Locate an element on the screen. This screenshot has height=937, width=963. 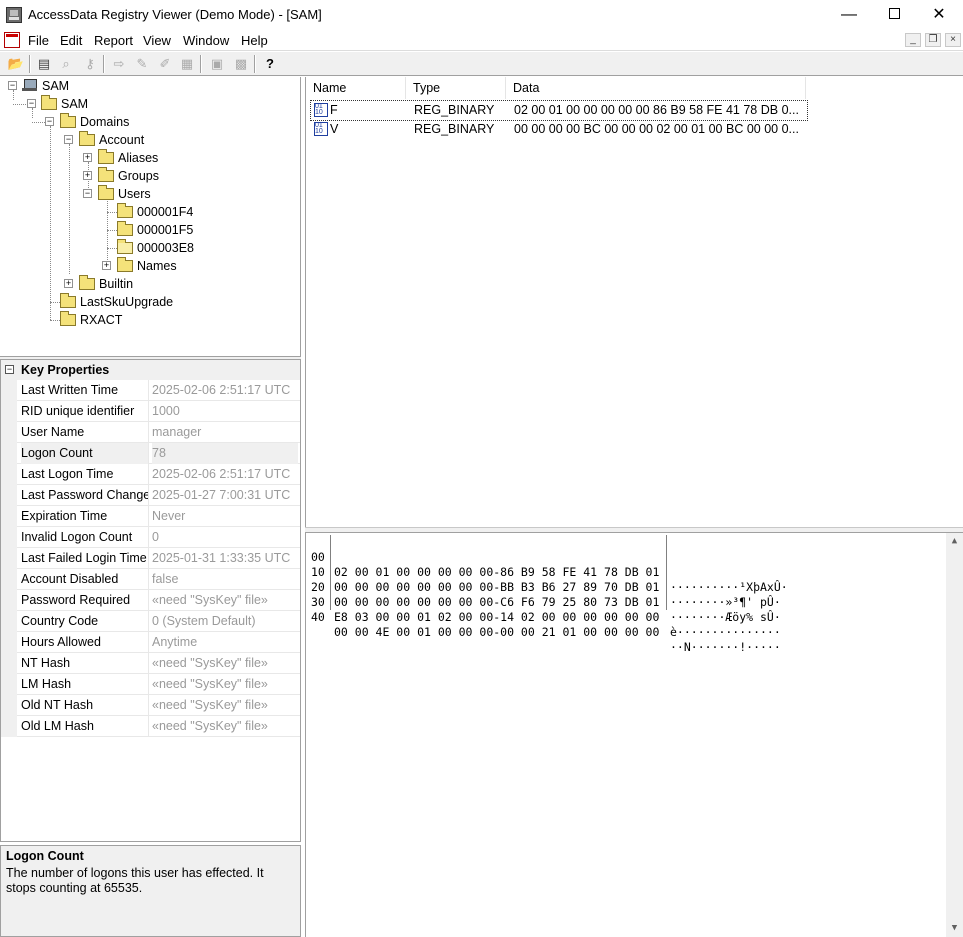
find-icon: ⌕ is located at coordinates (66, 64).